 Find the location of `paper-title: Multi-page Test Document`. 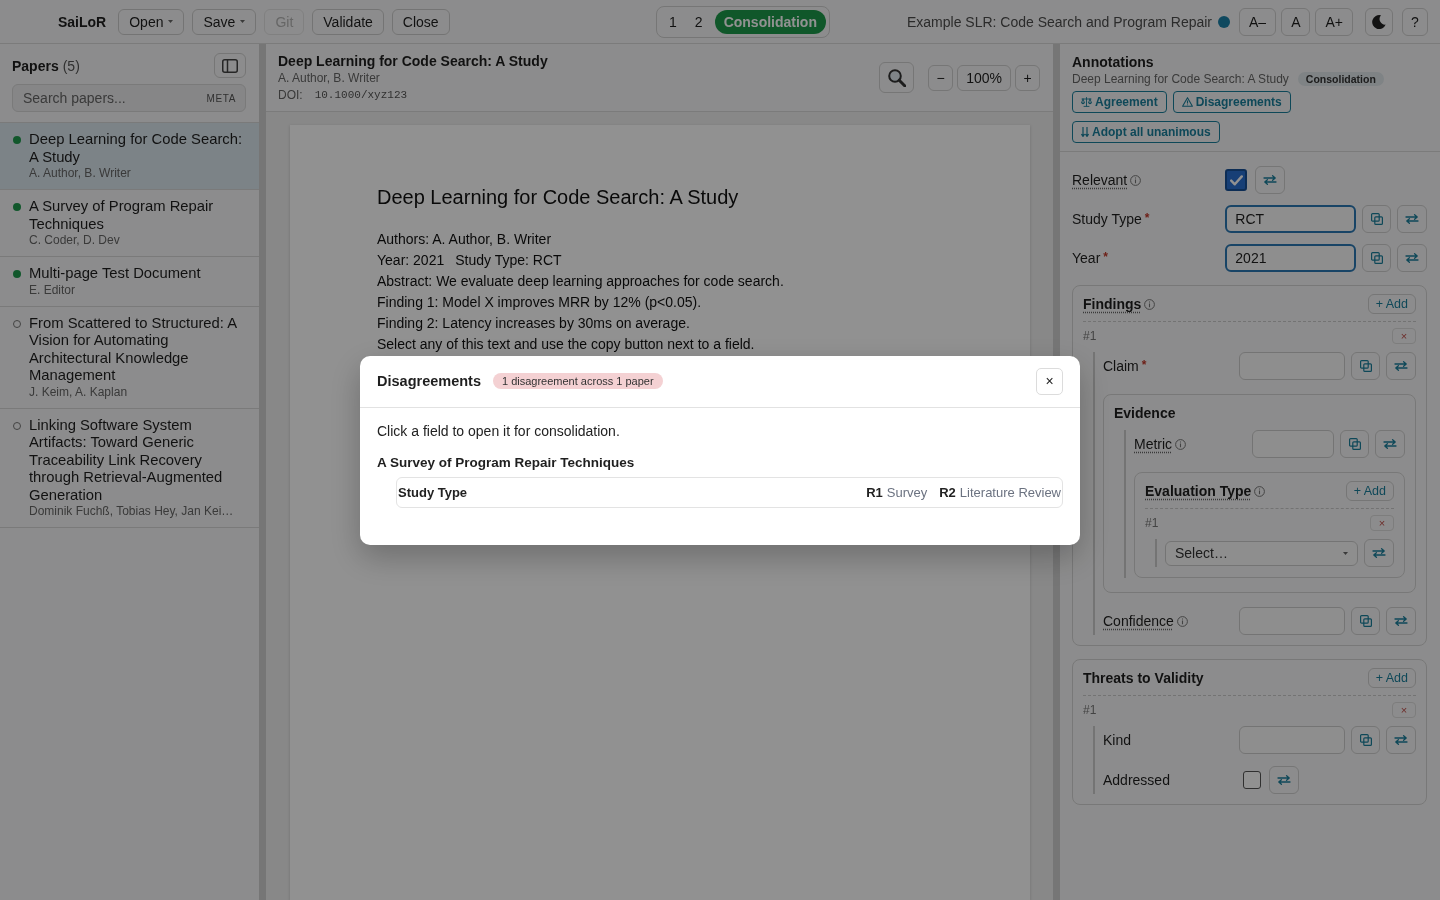

paper-title: Multi-page Test Document is located at coordinates (115, 274).